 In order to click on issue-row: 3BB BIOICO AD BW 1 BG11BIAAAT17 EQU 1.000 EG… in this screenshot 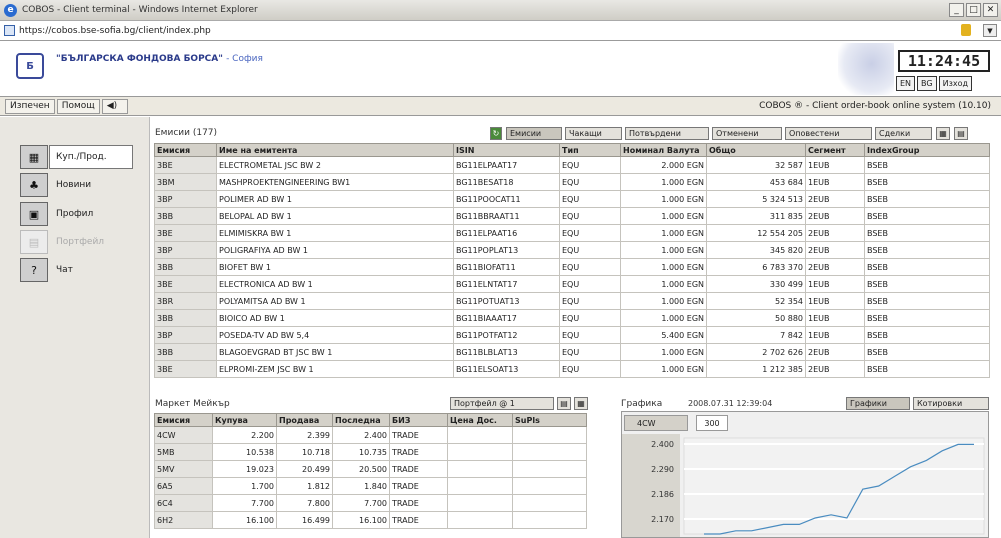, I will do `click(572, 318)`.